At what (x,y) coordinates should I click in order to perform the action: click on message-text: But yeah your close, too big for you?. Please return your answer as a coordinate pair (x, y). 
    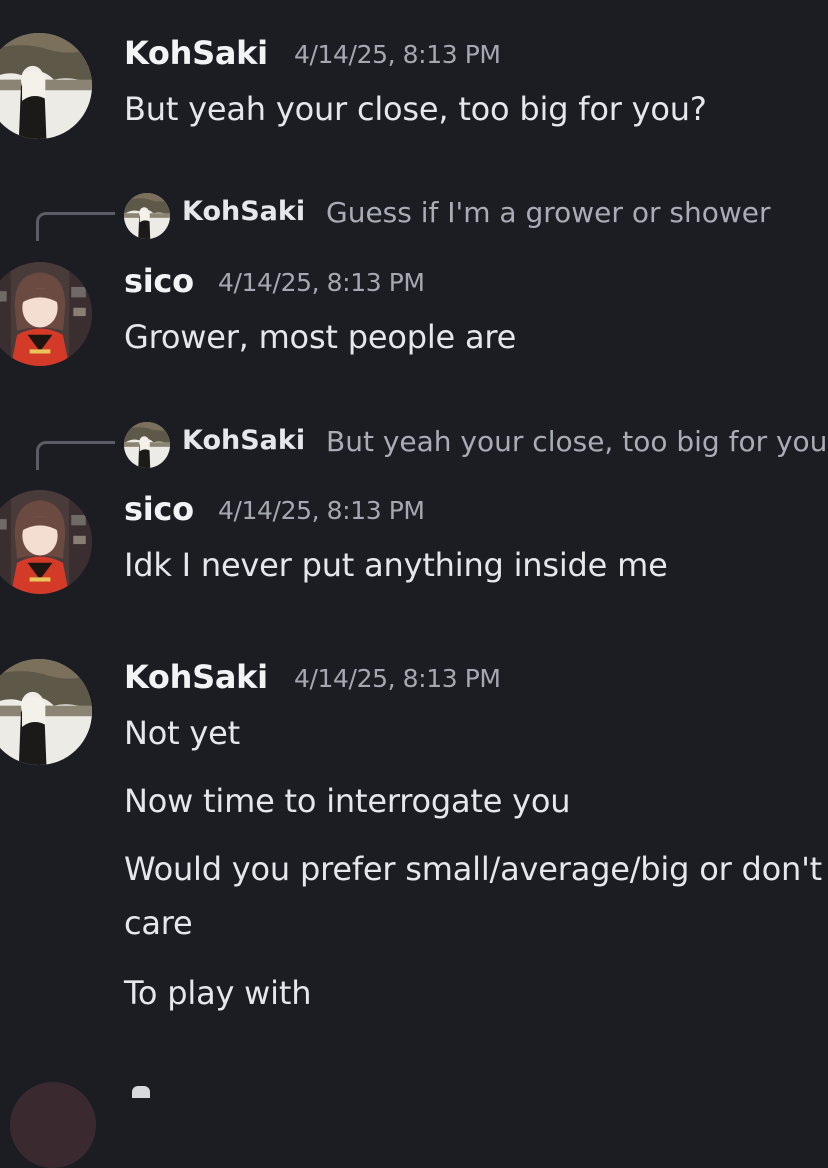
    Looking at the image, I should click on (415, 109).